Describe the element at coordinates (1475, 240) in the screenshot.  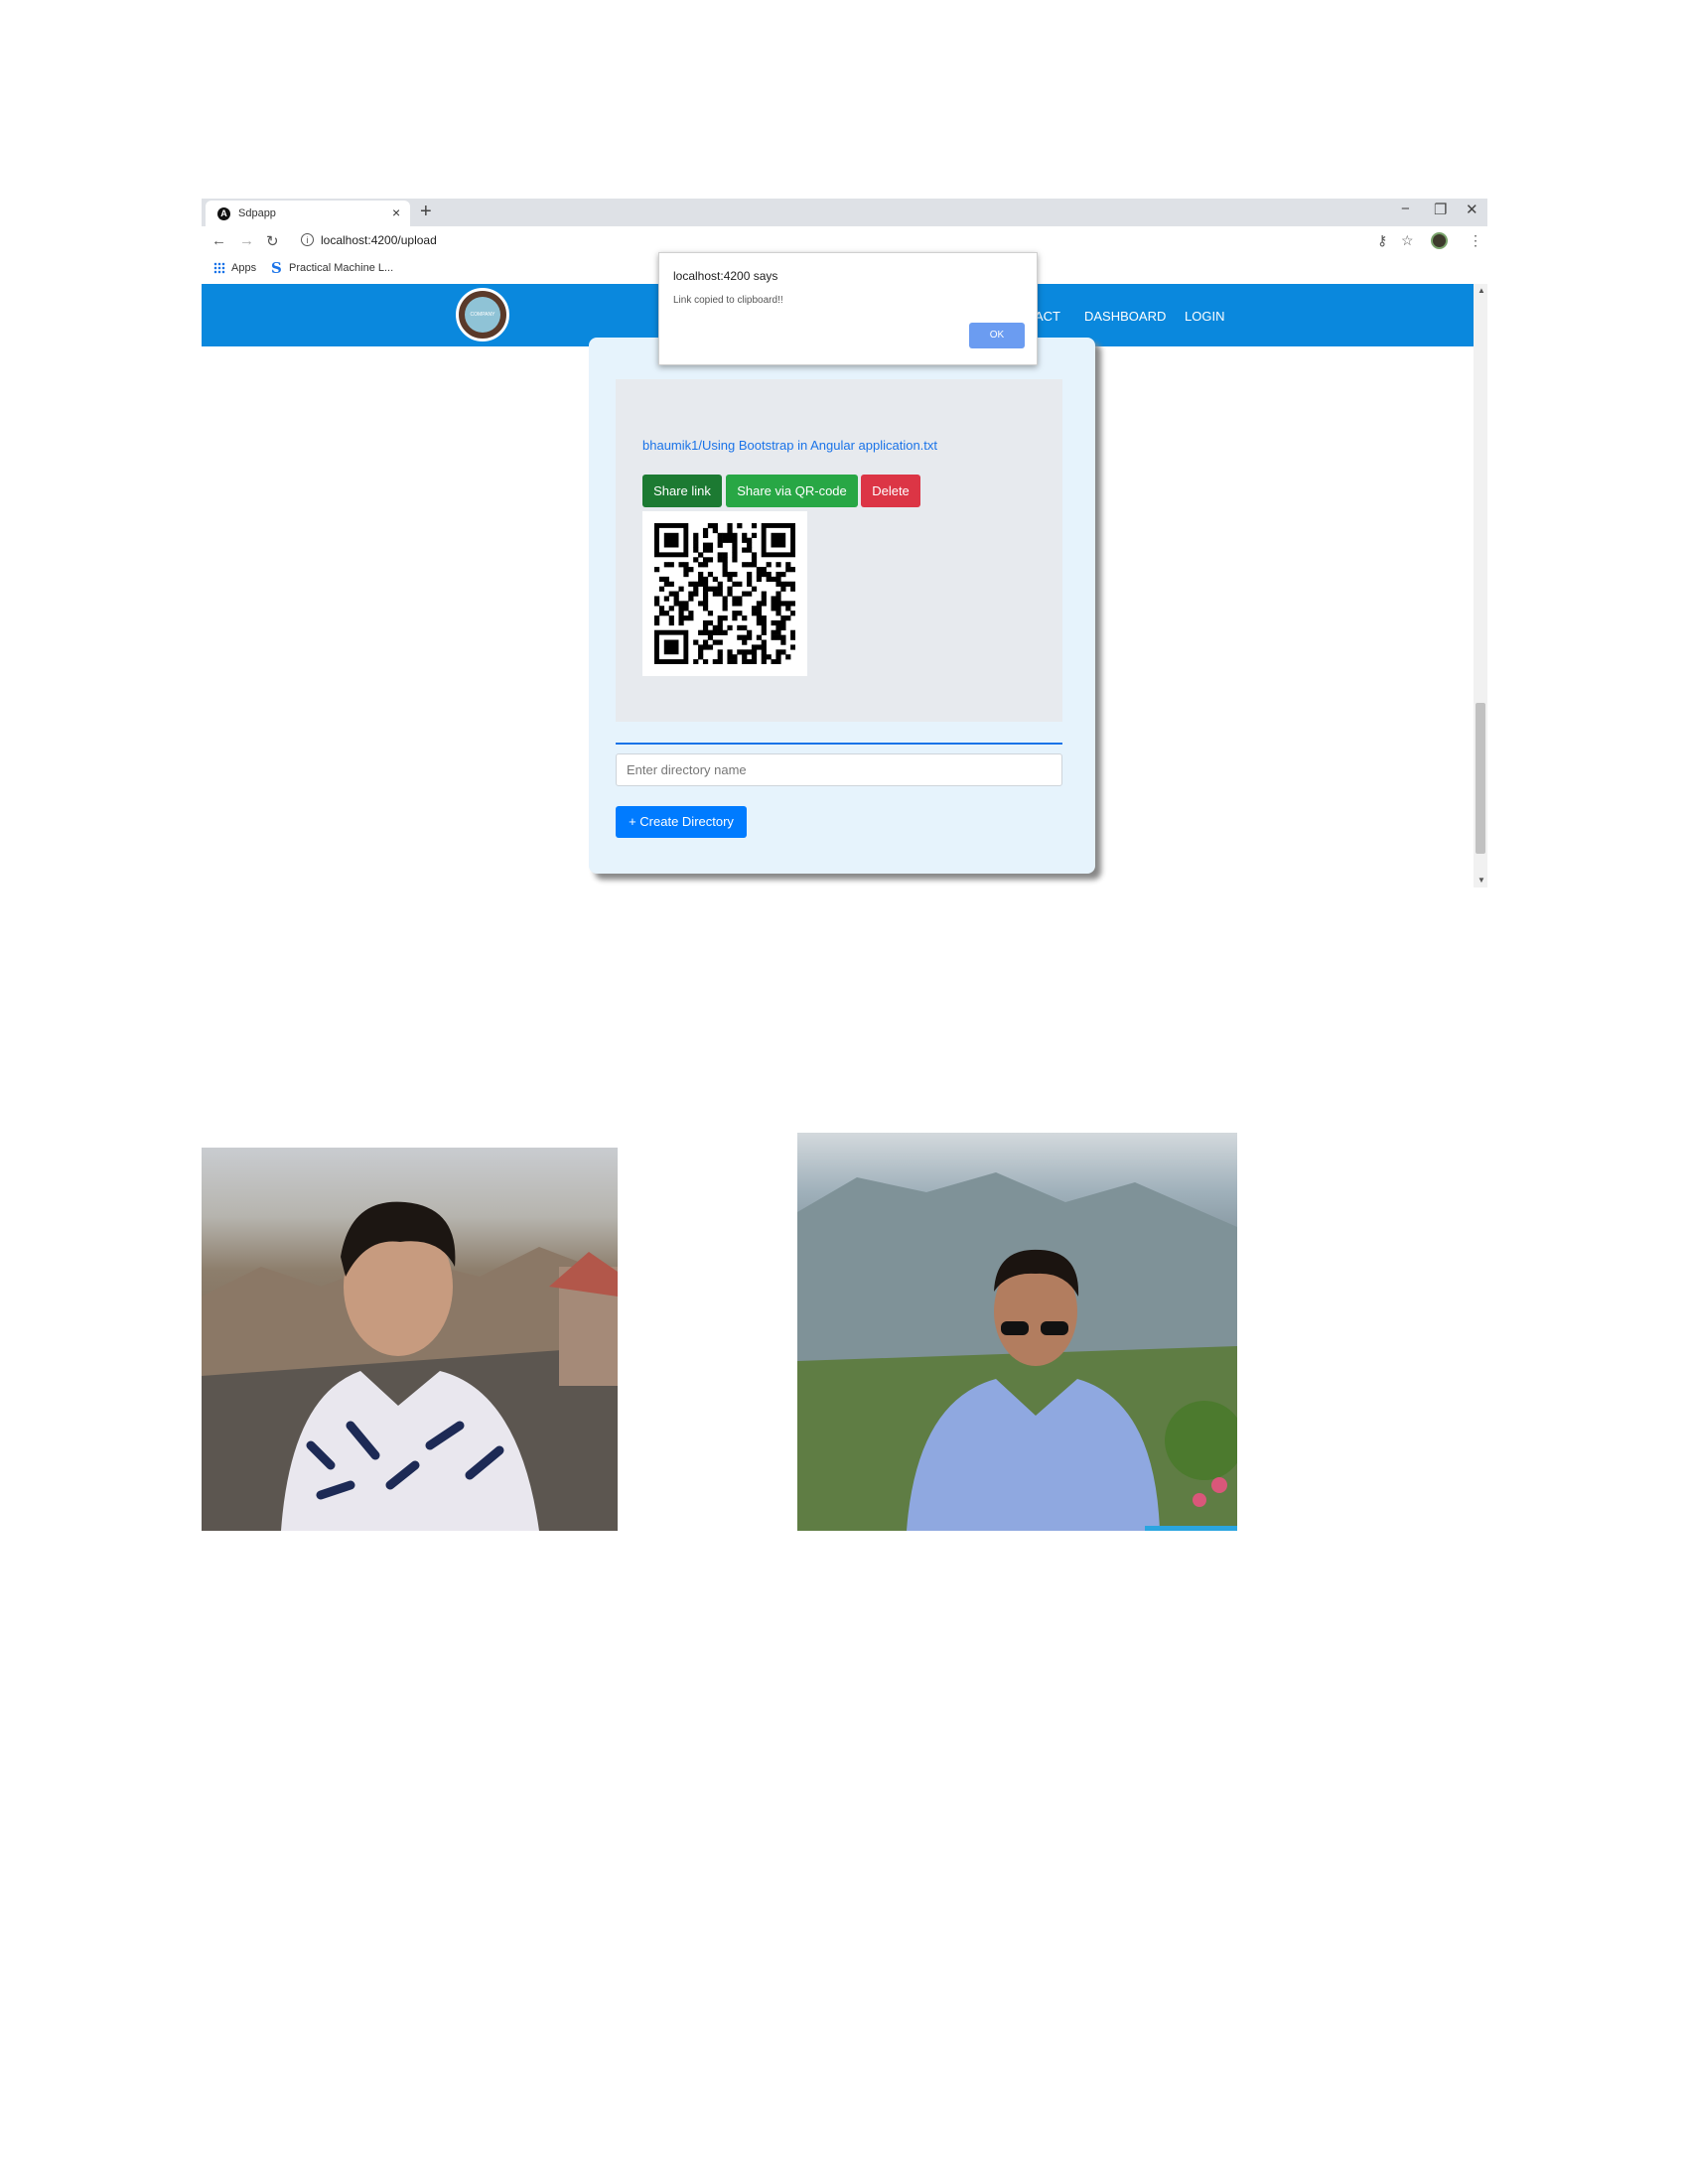
I see `menu-dots-icon: ⋮` at that location.